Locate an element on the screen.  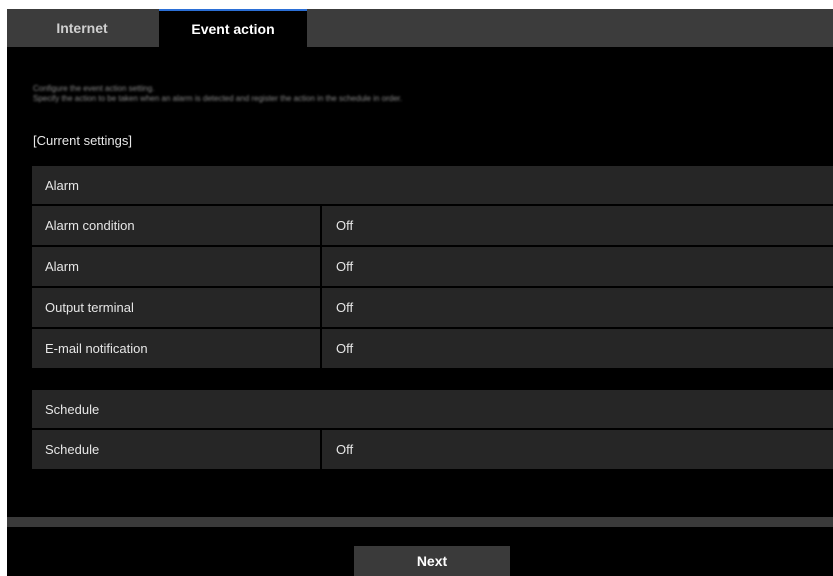
current-settings-title: [Current settings] is located at coordinates (82, 140).